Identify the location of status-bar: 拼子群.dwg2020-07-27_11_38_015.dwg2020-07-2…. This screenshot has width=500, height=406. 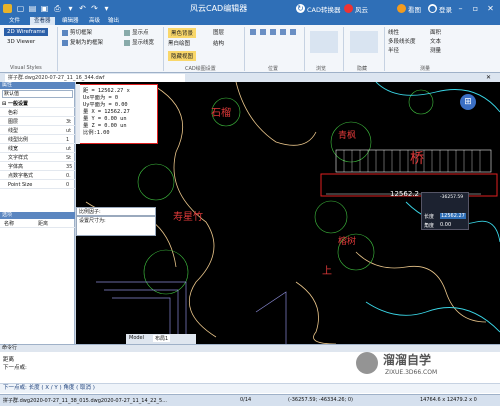
(250, 400).